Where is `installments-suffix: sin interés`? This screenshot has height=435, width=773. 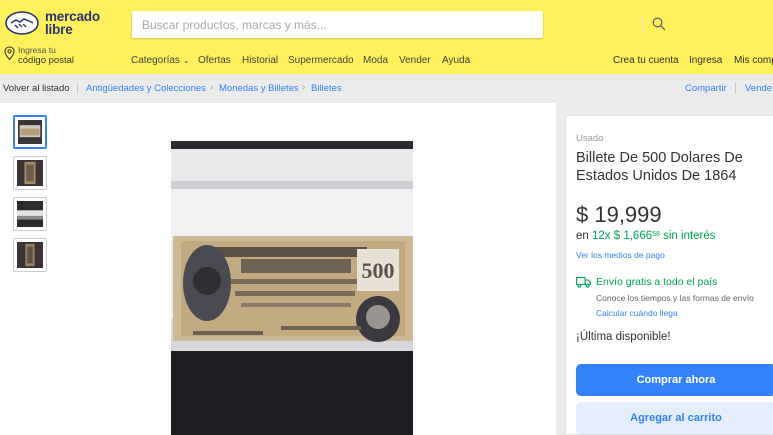
installments-suffix: sin interés is located at coordinates (687, 236).